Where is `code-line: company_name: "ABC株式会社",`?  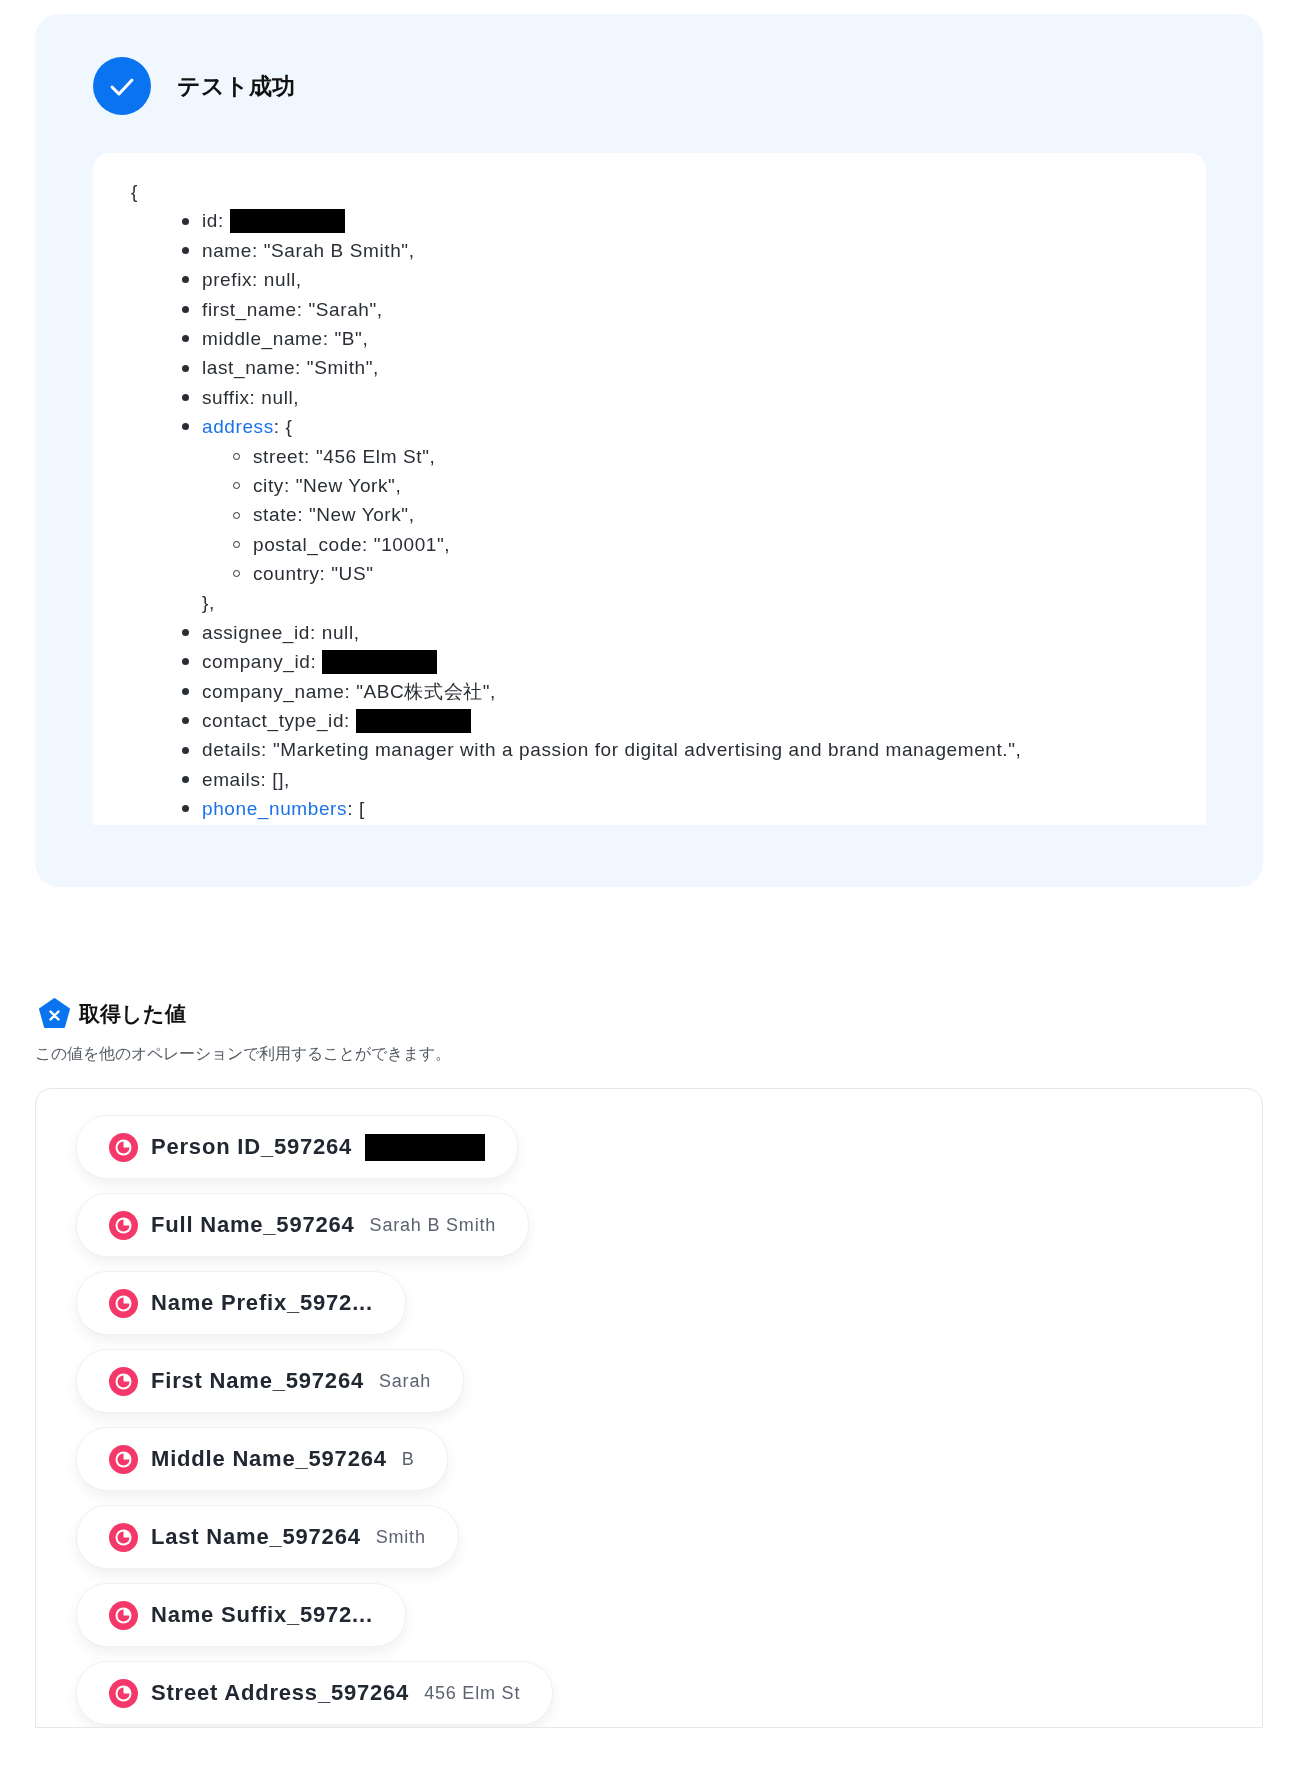 code-line: company_name: "ABC株式会社", is located at coordinates (349, 692).